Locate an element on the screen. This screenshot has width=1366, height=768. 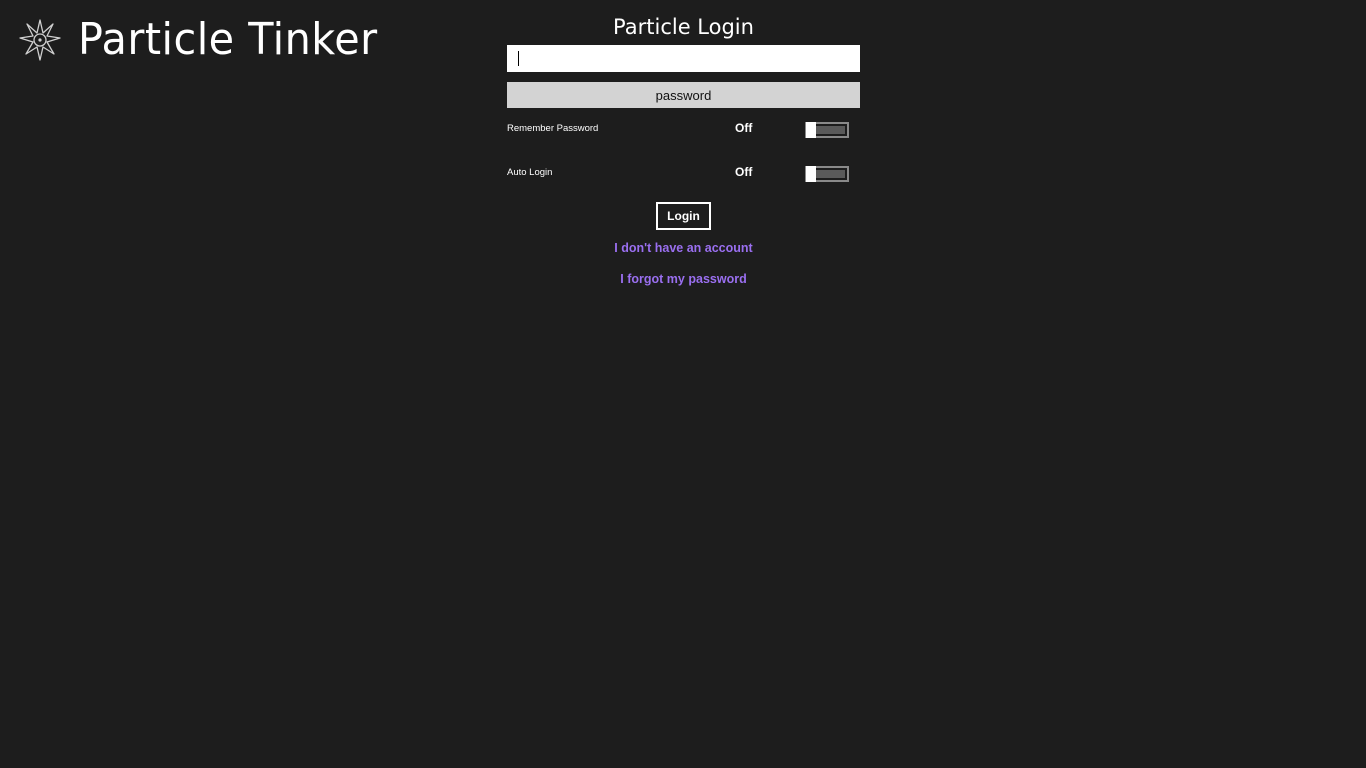
app-header: Particle Tinker is located at coordinates (207, 40).